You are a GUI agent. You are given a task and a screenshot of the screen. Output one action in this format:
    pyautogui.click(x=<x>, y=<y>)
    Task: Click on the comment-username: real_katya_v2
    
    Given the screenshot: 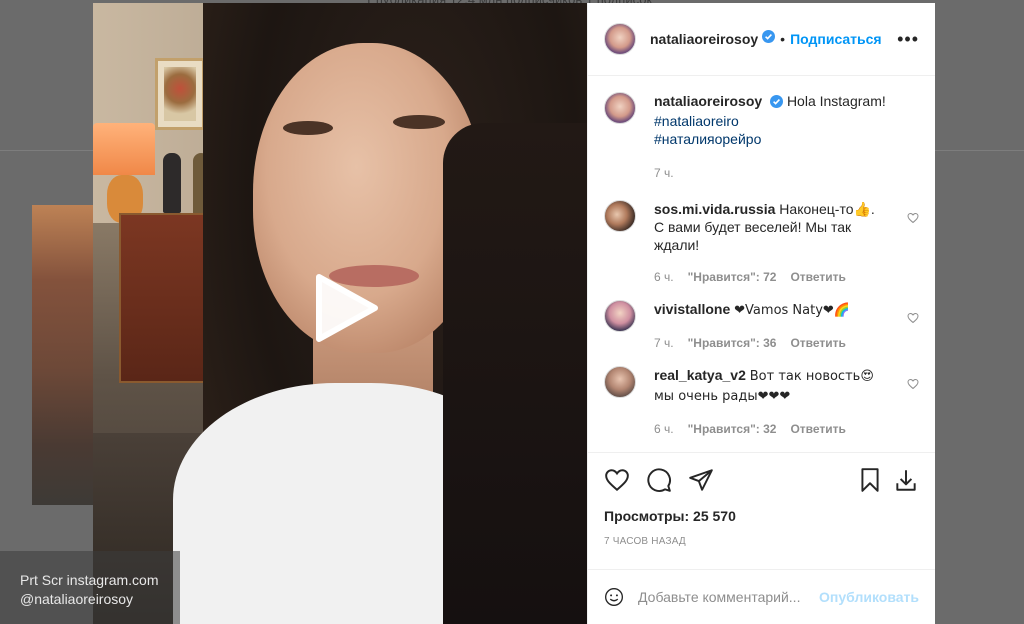 What is the action you would take?
    pyautogui.click(x=700, y=375)
    